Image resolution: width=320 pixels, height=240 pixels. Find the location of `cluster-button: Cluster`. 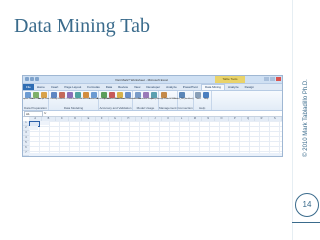

cluster-button: Cluster is located at coordinates (69, 96).